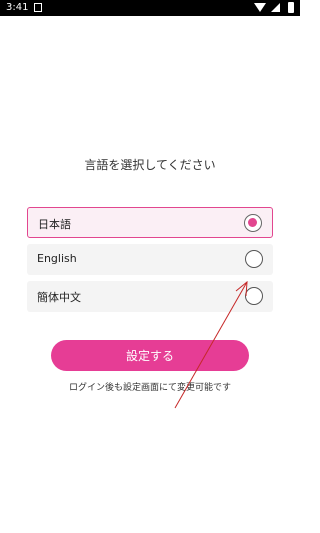 The height and width of the screenshot is (533, 320). Describe the element at coordinates (150, 222) in the screenshot. I see `language-option-japanese: 日本語` at that location.